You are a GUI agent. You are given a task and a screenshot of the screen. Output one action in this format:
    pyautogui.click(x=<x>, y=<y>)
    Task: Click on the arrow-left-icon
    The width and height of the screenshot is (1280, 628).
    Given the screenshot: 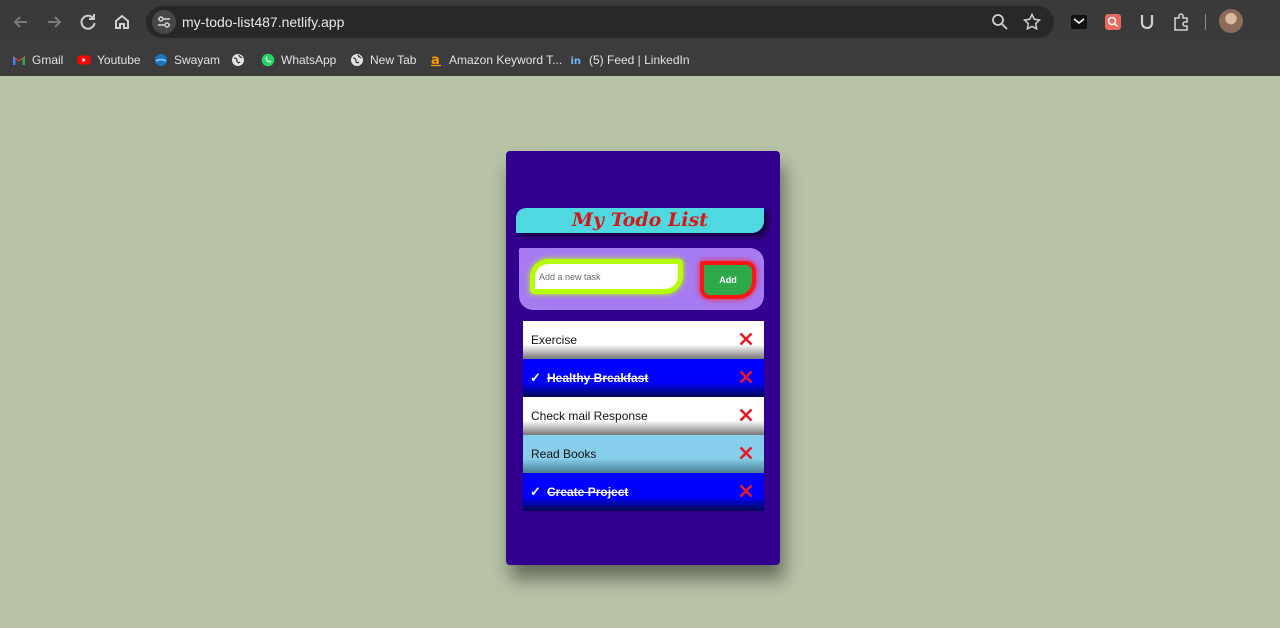 What is the action you would take?
    pyautogui.click(x=20, y=22)
    